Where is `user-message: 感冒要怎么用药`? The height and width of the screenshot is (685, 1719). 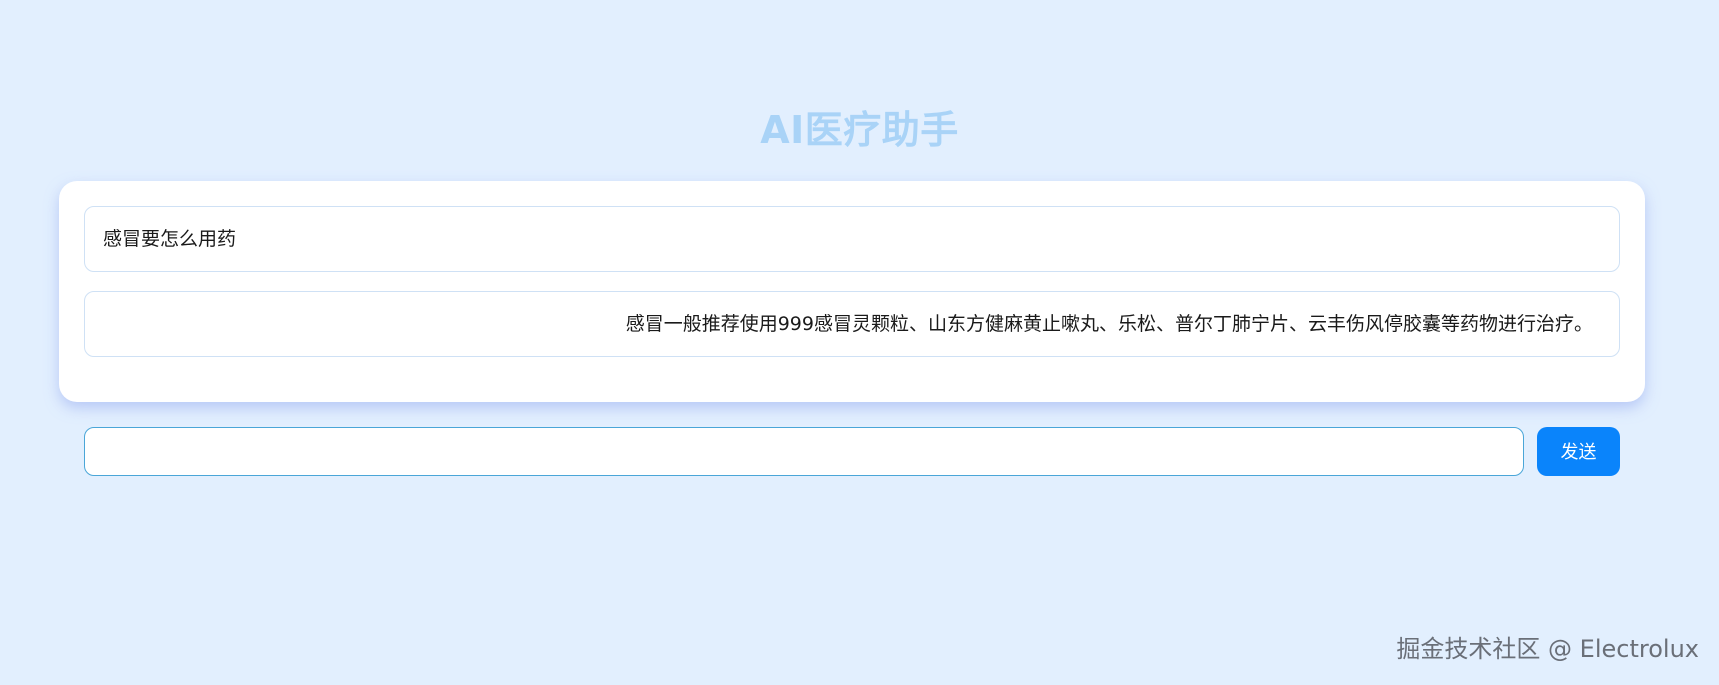 user-message: 感冒要怎么用药 is located at coordinates (852, 239).